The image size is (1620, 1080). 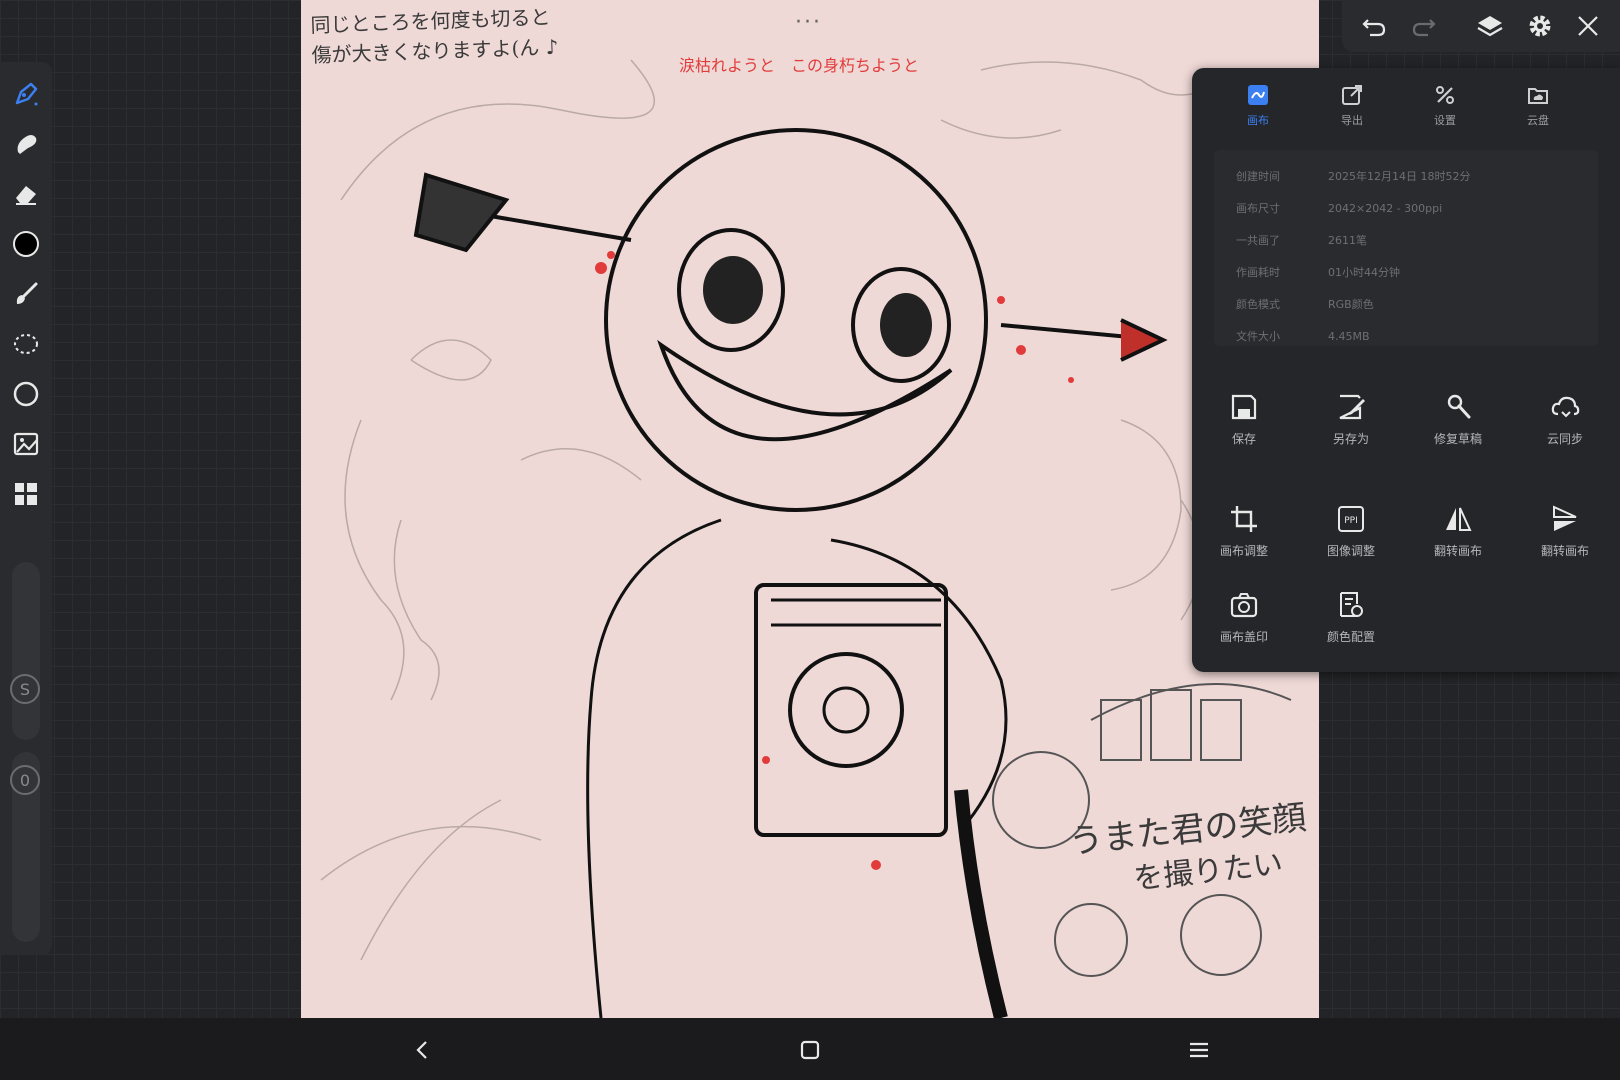 What do you see at coordinates (1445, 120) in the screenshot?
I see `tab-label: 设置` at bounding box center [1445, 120].